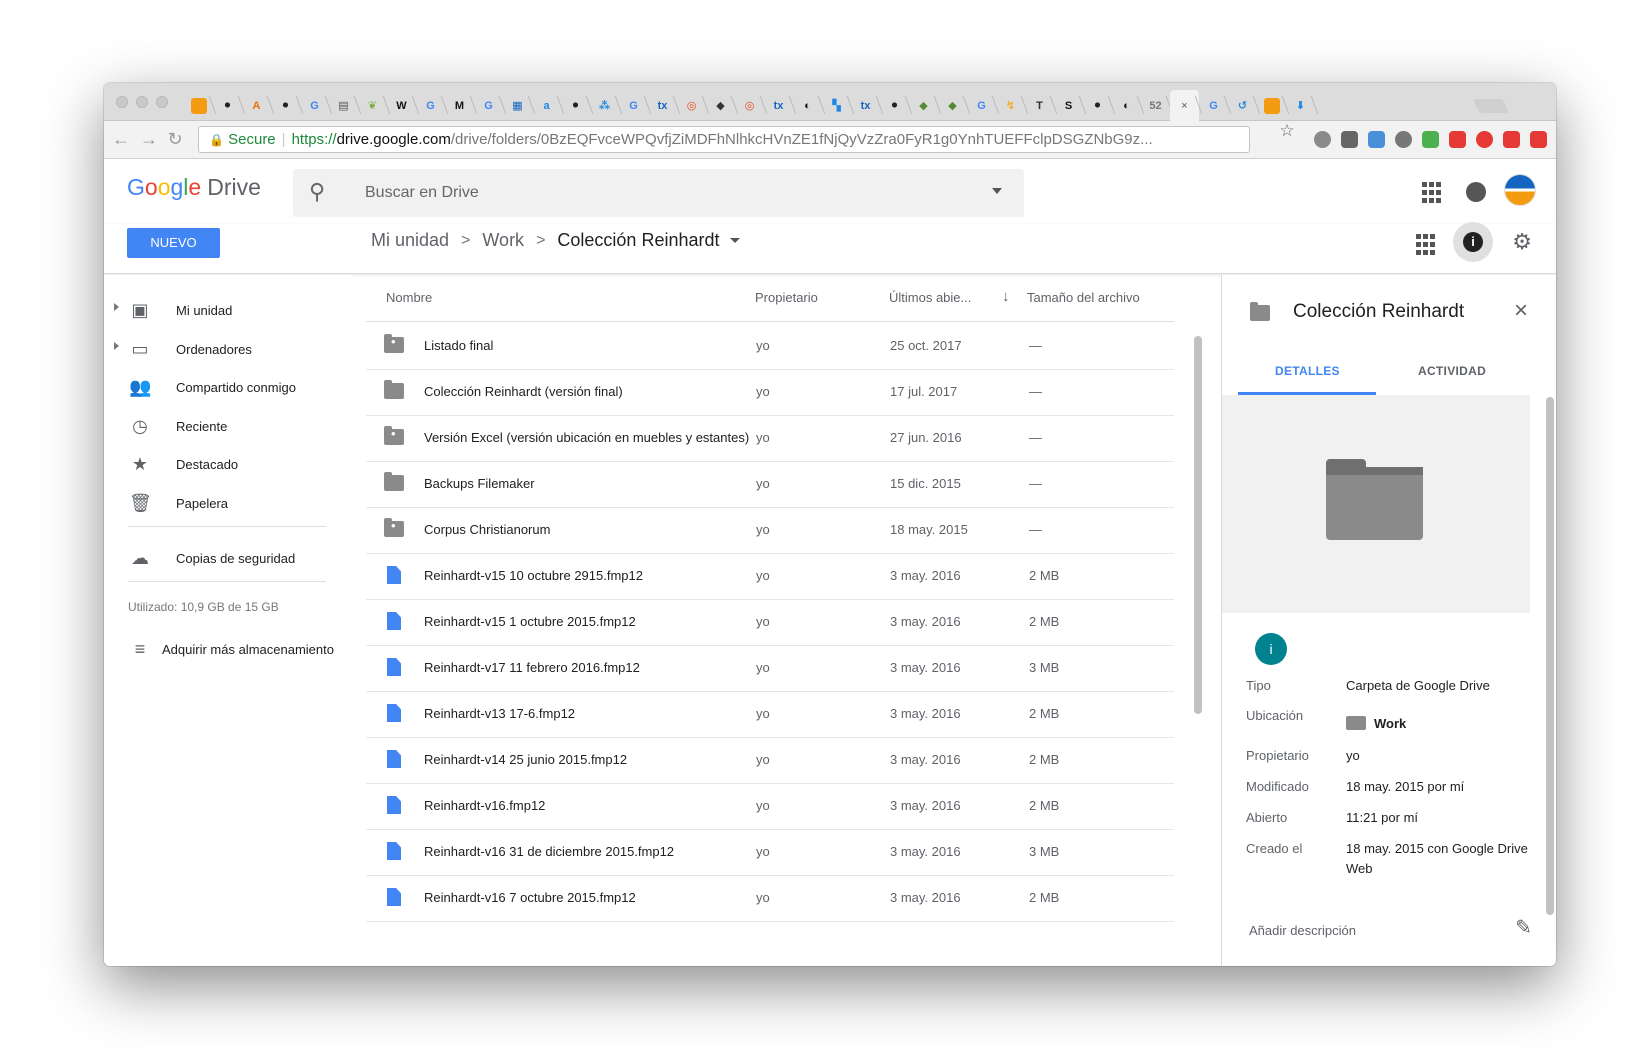 This screenshot has width=1634, height=1064. I want to click on browser-tab: ↯, so click(1010, 105).